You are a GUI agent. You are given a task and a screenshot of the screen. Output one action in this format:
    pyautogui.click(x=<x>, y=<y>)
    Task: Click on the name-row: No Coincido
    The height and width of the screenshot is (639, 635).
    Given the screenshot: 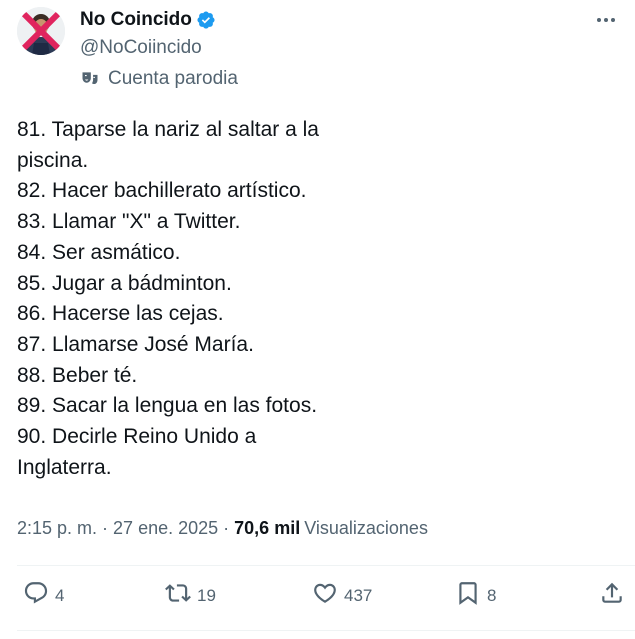 What is the action you would take?
    pyautogui.click(x=148, y=20)
    